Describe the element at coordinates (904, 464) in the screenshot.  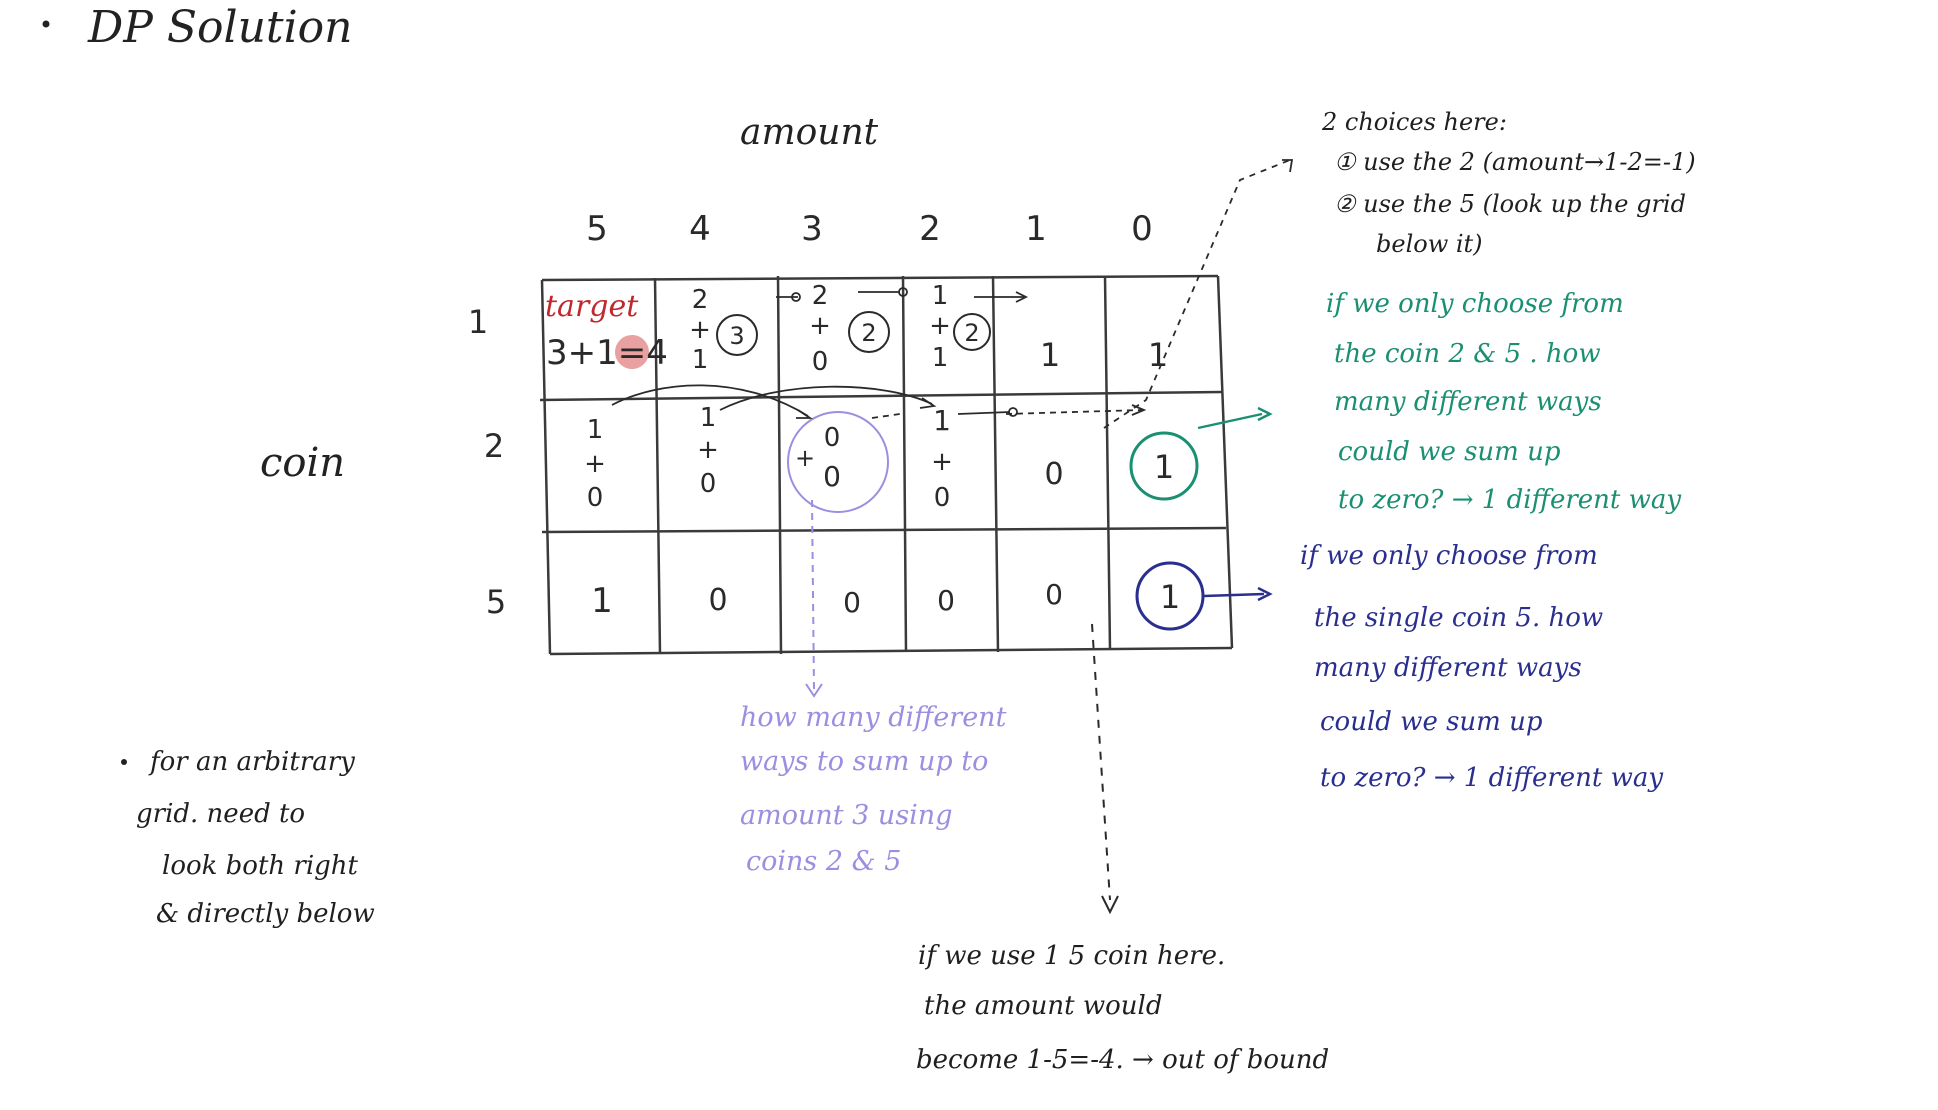
I see `grid-line-col3` at that location.